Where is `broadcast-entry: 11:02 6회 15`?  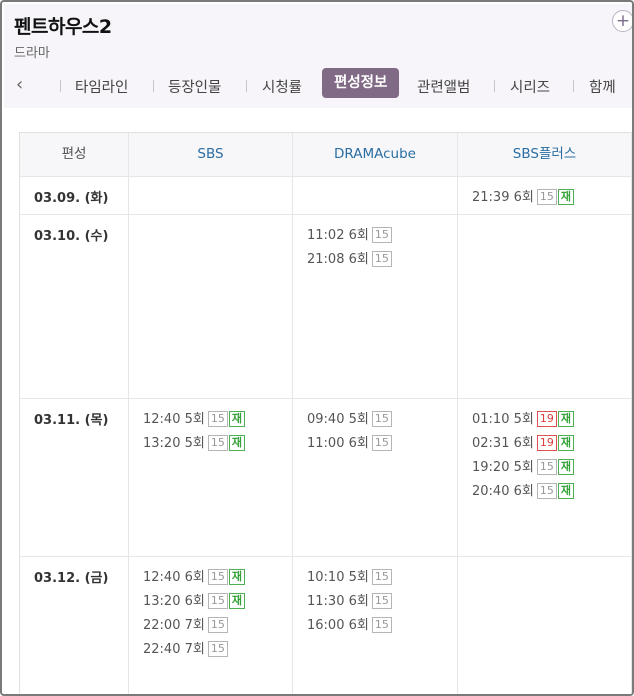
broadcast-entry: 11:02 6회 15 is located at coordinates (382, 236).